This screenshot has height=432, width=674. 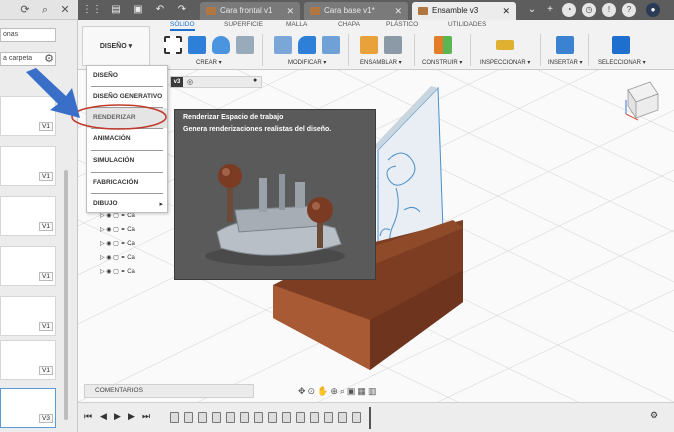 I want to click on group-insertar: INSERTAR ▾, so click(x=565, y=62).